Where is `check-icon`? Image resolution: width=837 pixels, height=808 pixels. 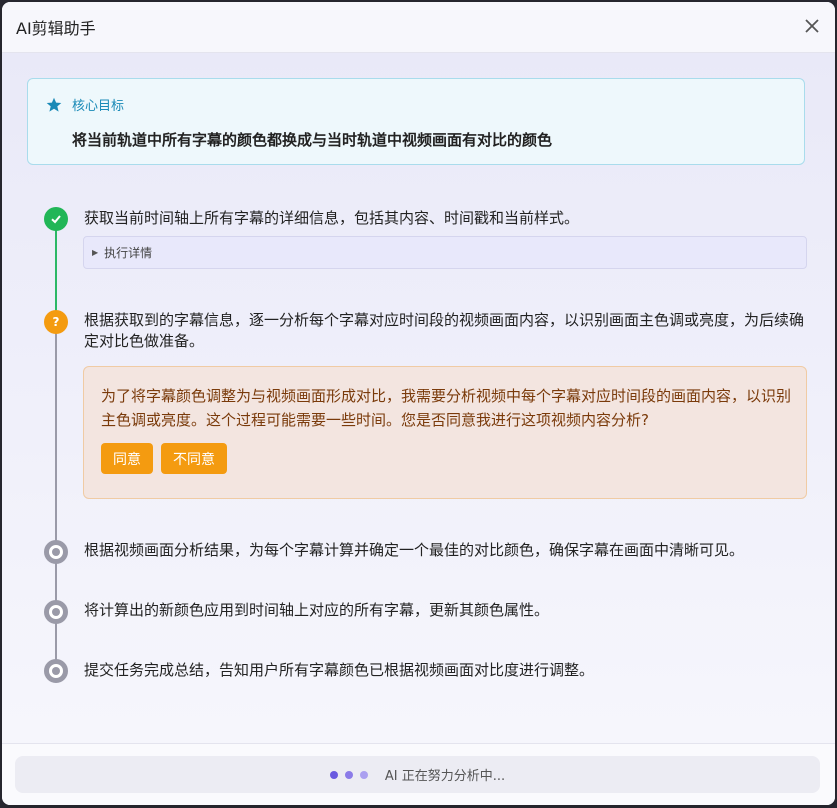 check-icon is located at coordinates (56, 219).